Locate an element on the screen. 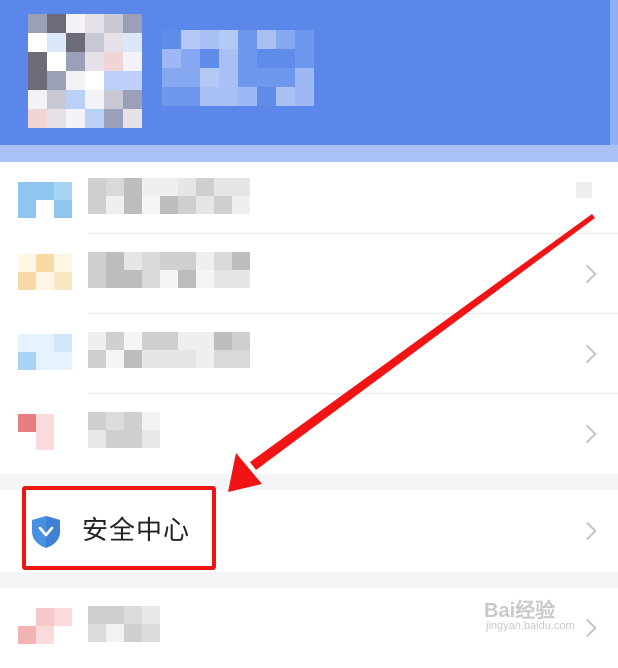 The image size is (618, 668). watermark-site: jingyan.baidu.com is located at coordinates (530, 626).